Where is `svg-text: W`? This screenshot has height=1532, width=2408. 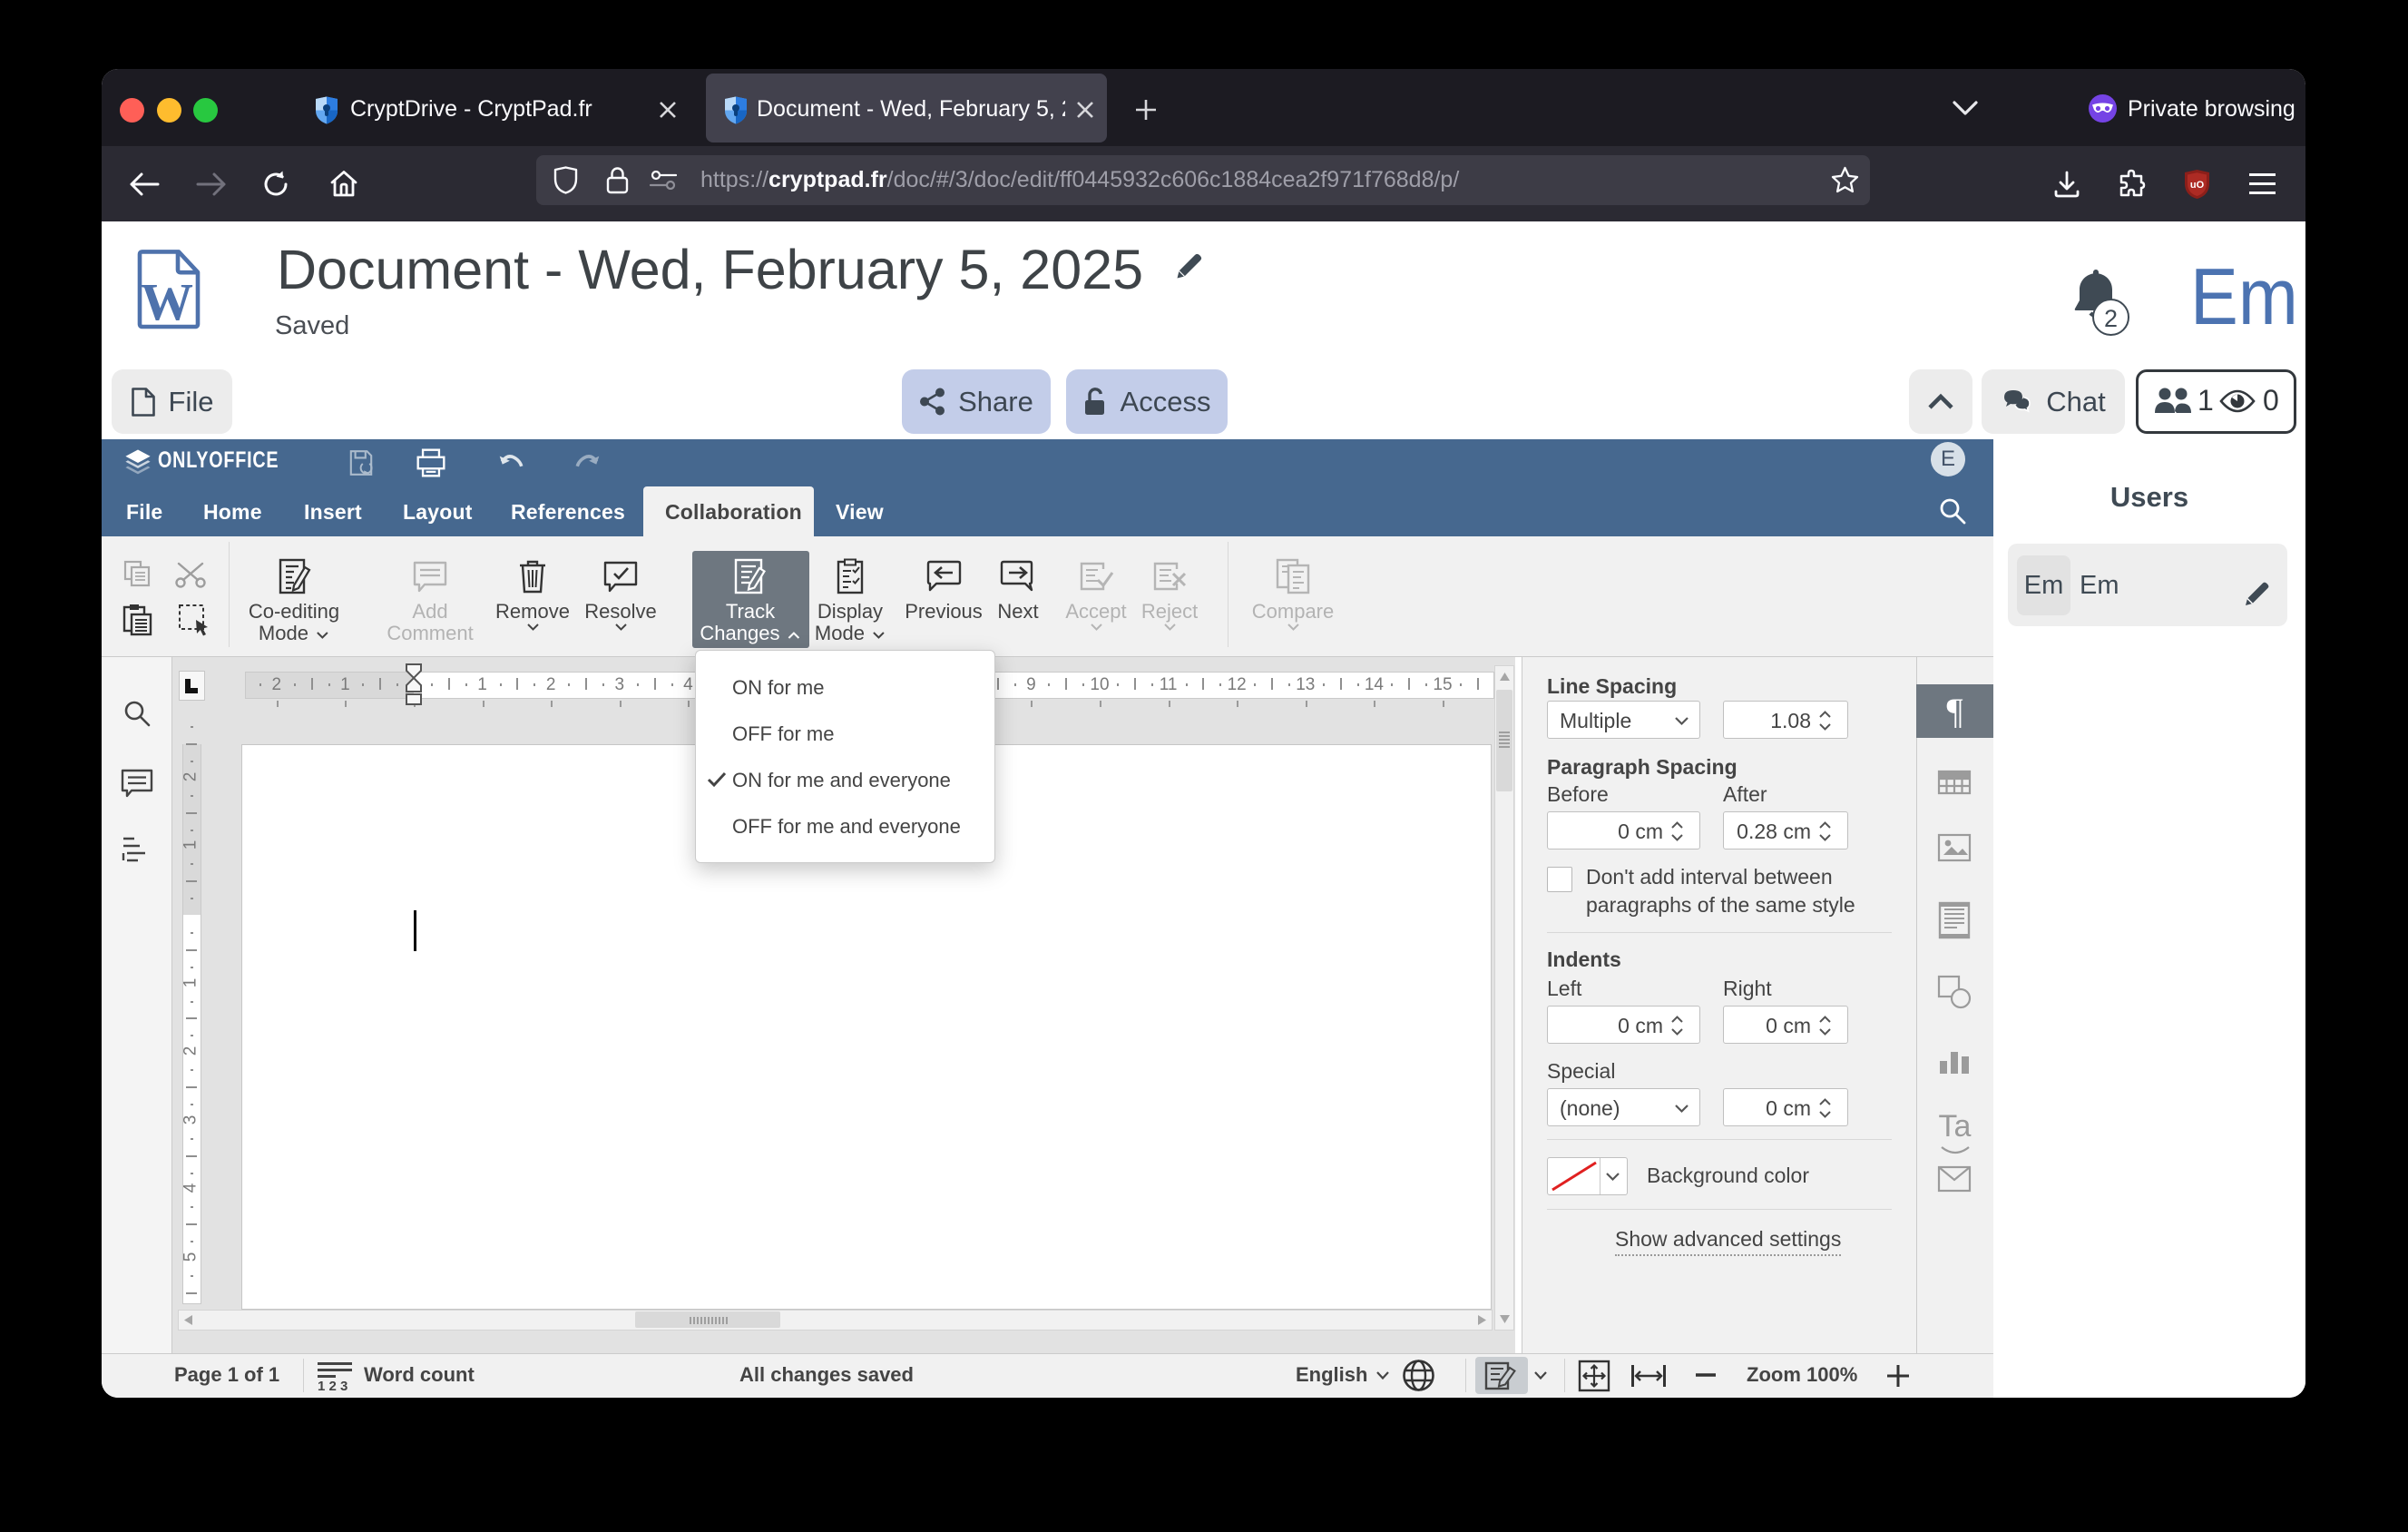
svg-text: W is located at coordinates (167, 301).